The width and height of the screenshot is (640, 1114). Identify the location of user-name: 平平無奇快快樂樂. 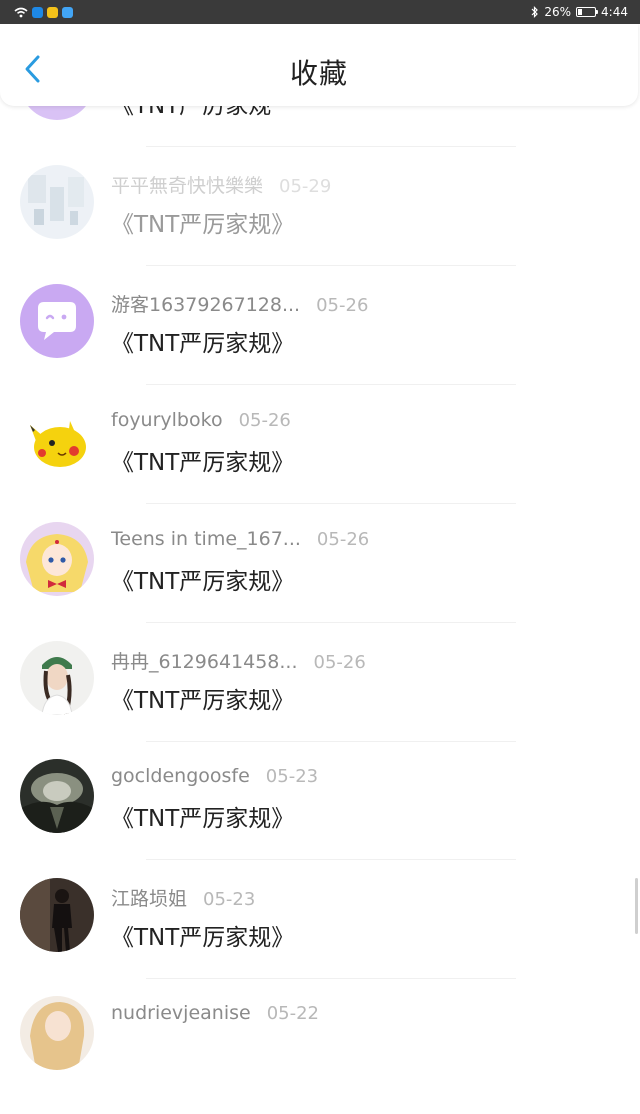
(187, 184).